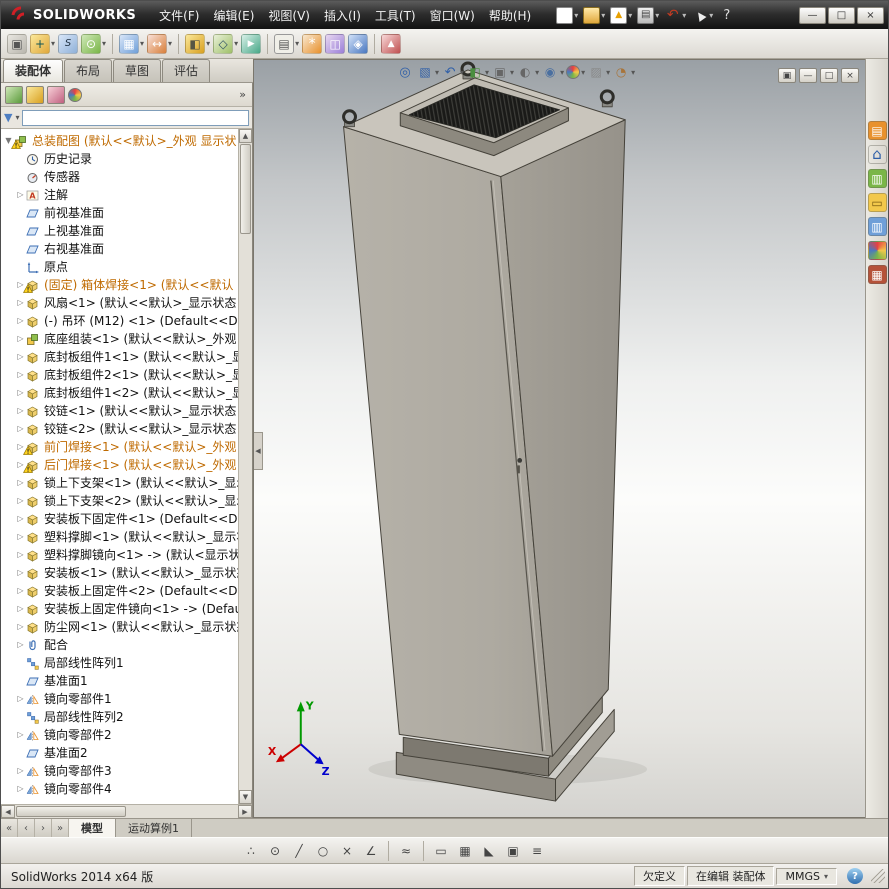  Describe the element at coordinates (119, 716) in the screenshot. I see `tree-item: 局部线性阵列2` at that location.